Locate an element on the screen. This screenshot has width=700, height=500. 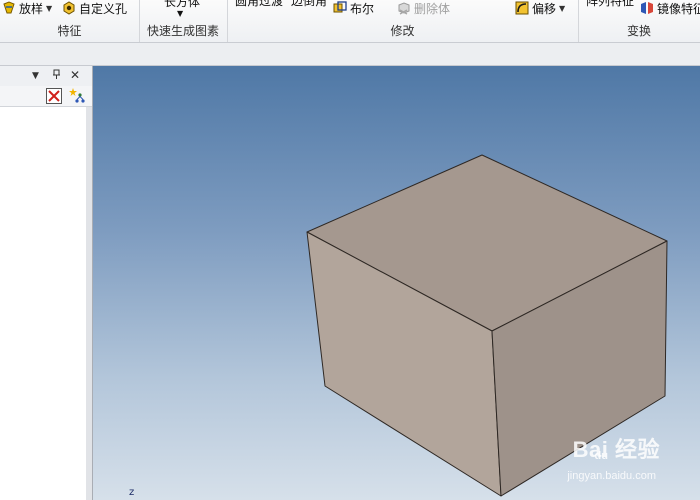
offset-icon is located at coordinates (522, 8).